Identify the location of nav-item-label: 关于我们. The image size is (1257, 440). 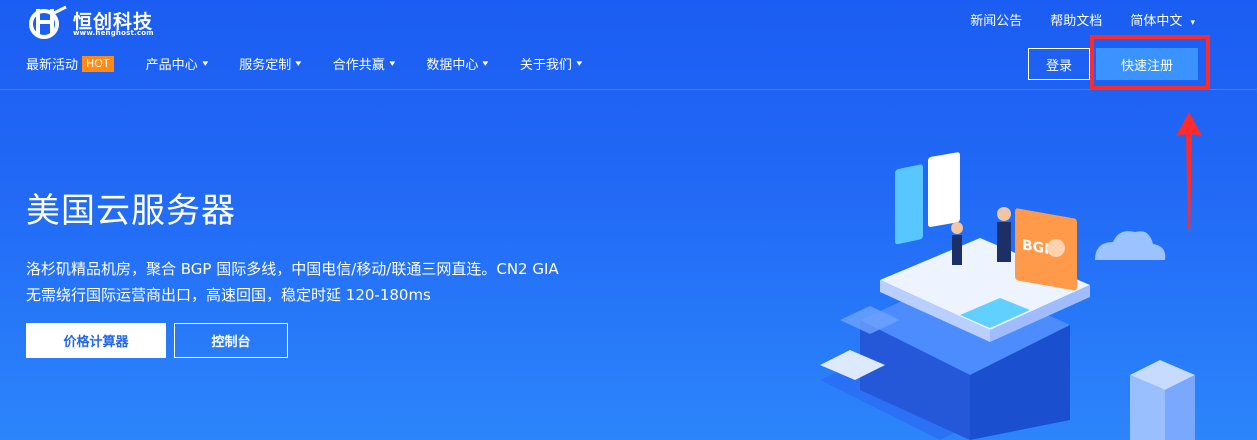
(545, 65).